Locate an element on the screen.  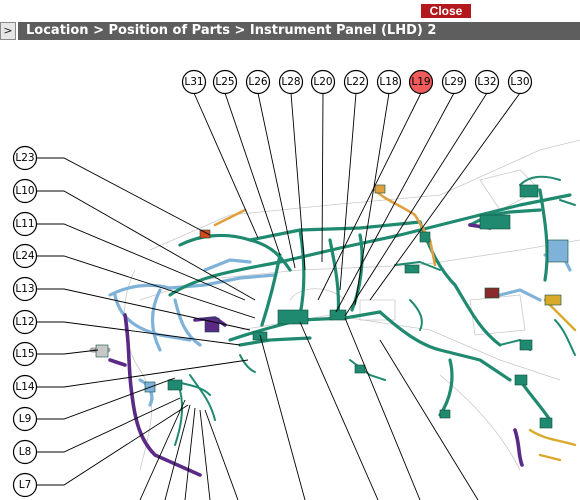
svg-text: L29 is located at coordinates (453, 82).